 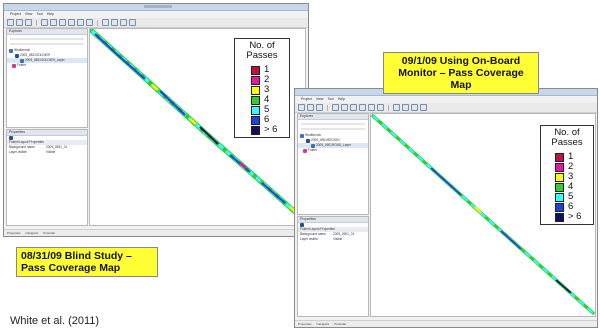 I want to click on pass-count-legend-2: No. of Passes 1 2 3 4 5 6 > 6, so click(x=567, y=175).